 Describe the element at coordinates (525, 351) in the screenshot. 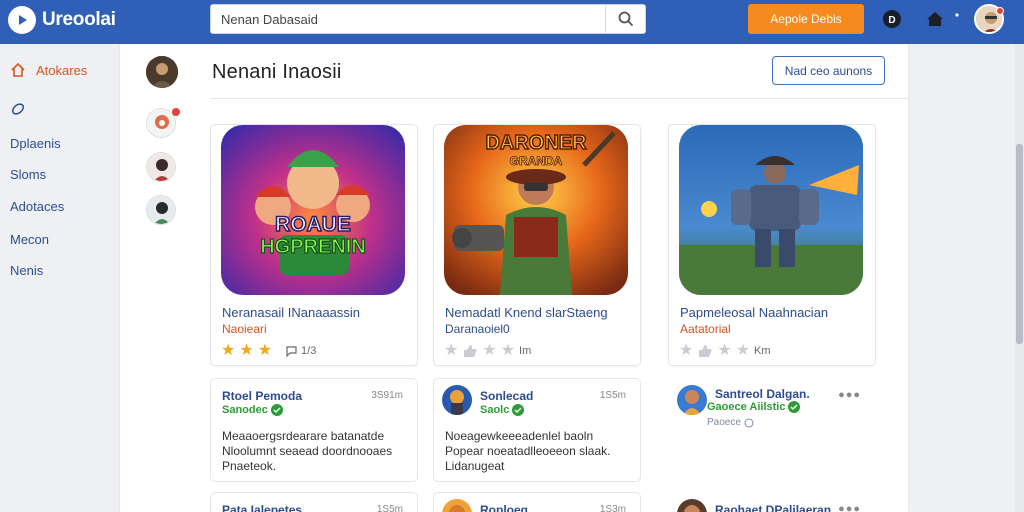

I see `rating-count: Im` at that location.